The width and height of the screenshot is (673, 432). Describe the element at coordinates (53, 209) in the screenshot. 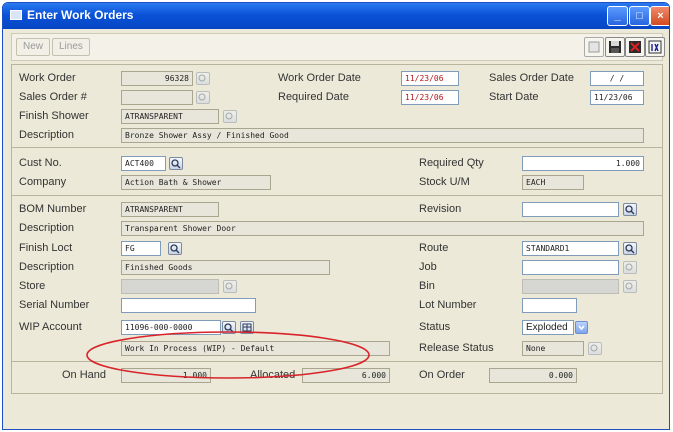

I see `bom-number-label: BOM Number` at that location.